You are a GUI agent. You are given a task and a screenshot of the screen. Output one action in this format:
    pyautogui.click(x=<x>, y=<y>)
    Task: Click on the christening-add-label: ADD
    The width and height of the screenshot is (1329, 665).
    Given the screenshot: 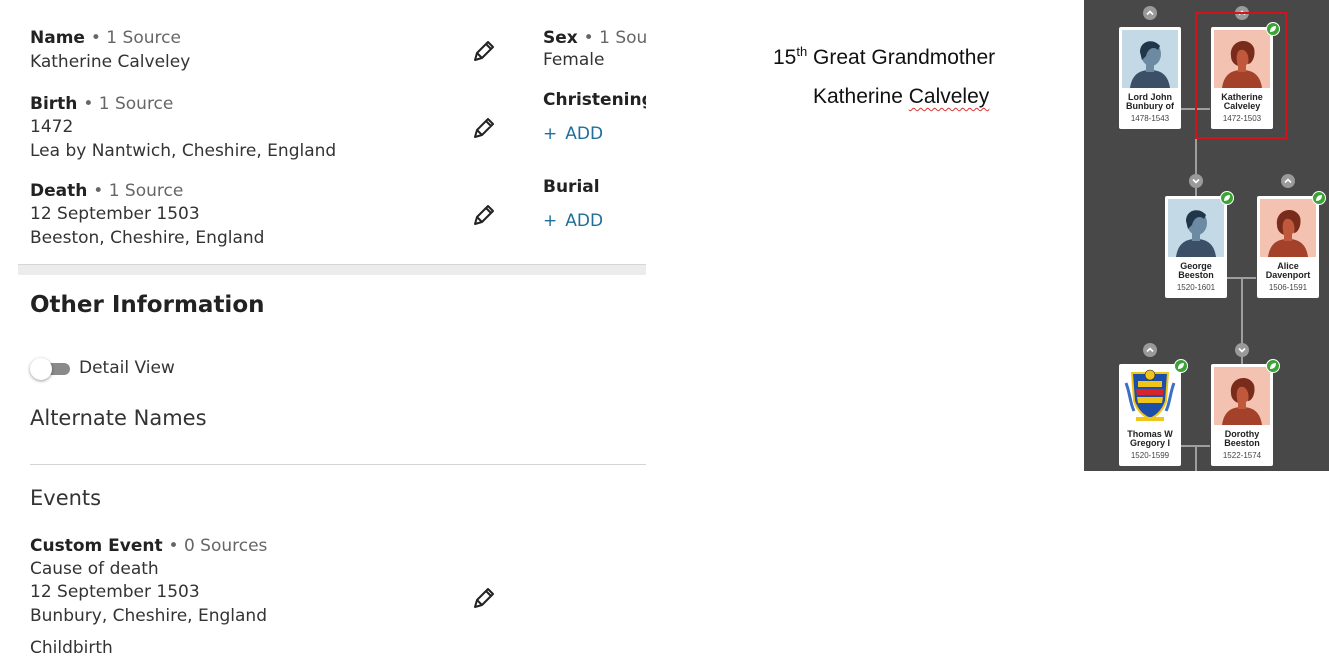 What is the action you would take?
    pyautogui.click(x=584, y=134)
    